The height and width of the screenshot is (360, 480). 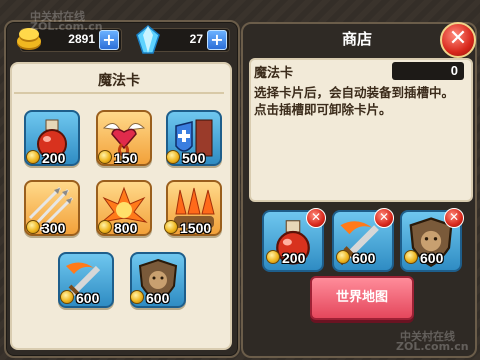 I want to click on card-price: 200, so click(x=45, y=158).